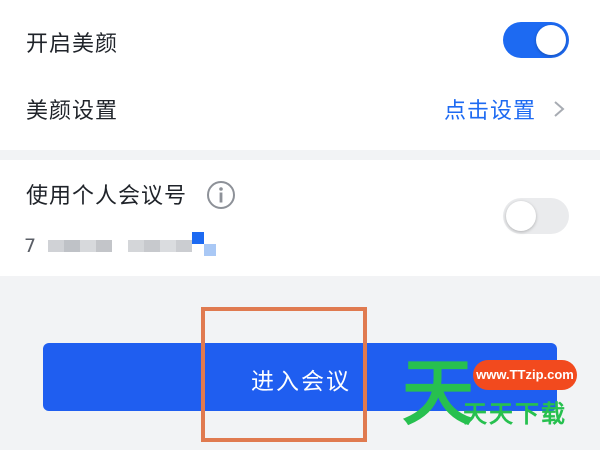  I want to click on watermark-url-badge: www.TTzip.com, so click(525, 375).